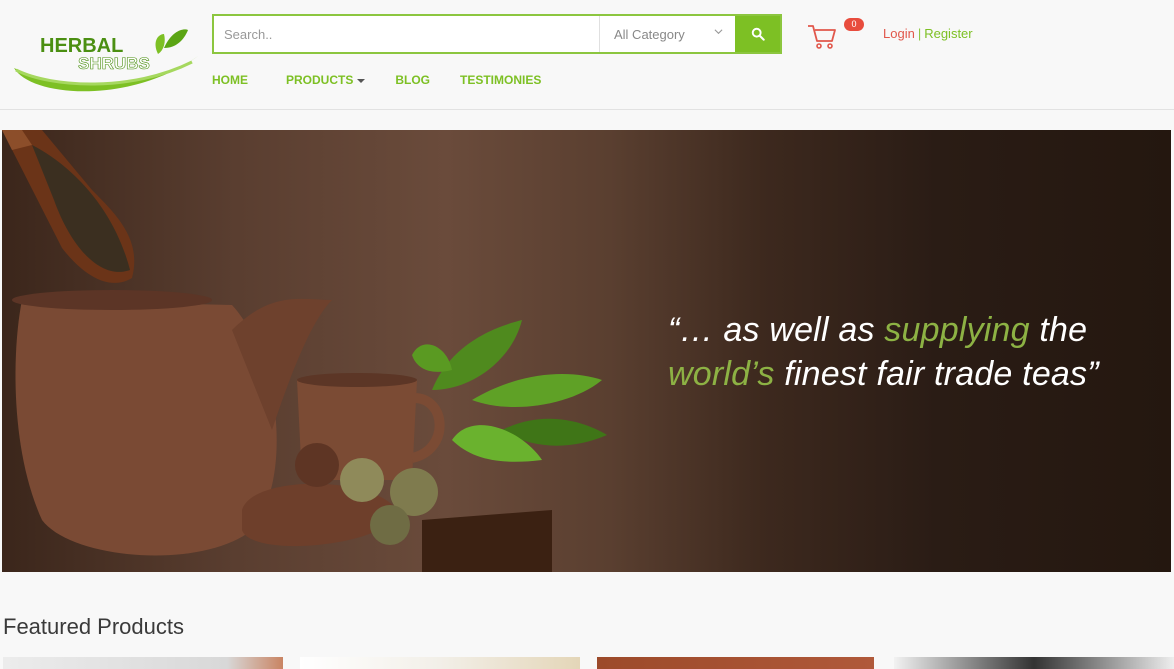 Image resolution: width=1174 pixels, height=669 pixels. Describe the element at coordinates (899, 33) in the screenshot. I see `login-link: Login` at that location.